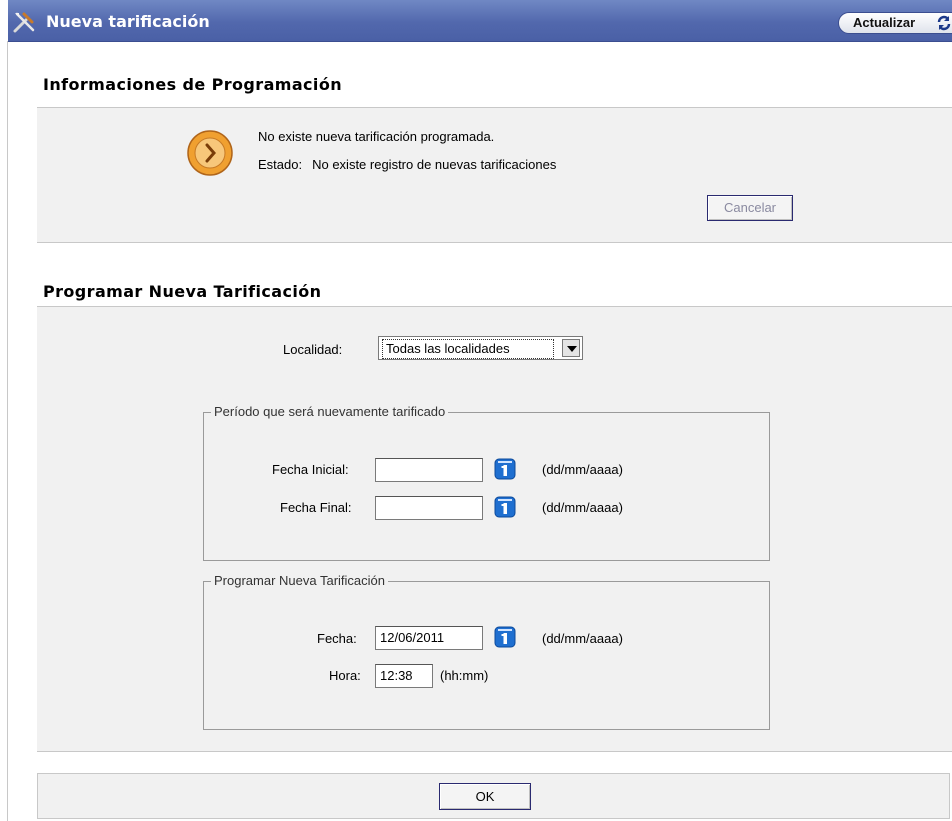 This screenshot has height=821, width=952. I want to click on period-fieldset: Período que será nuevamente tarificado, so click(486, 482).